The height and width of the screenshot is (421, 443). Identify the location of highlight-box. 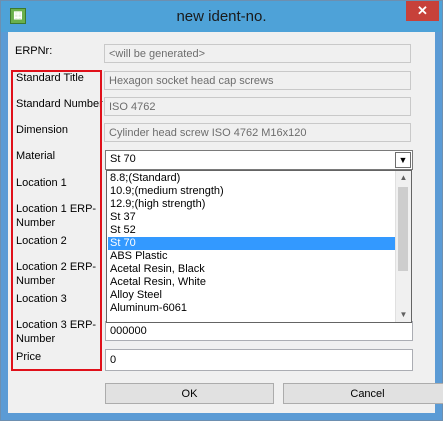
(56, 220).